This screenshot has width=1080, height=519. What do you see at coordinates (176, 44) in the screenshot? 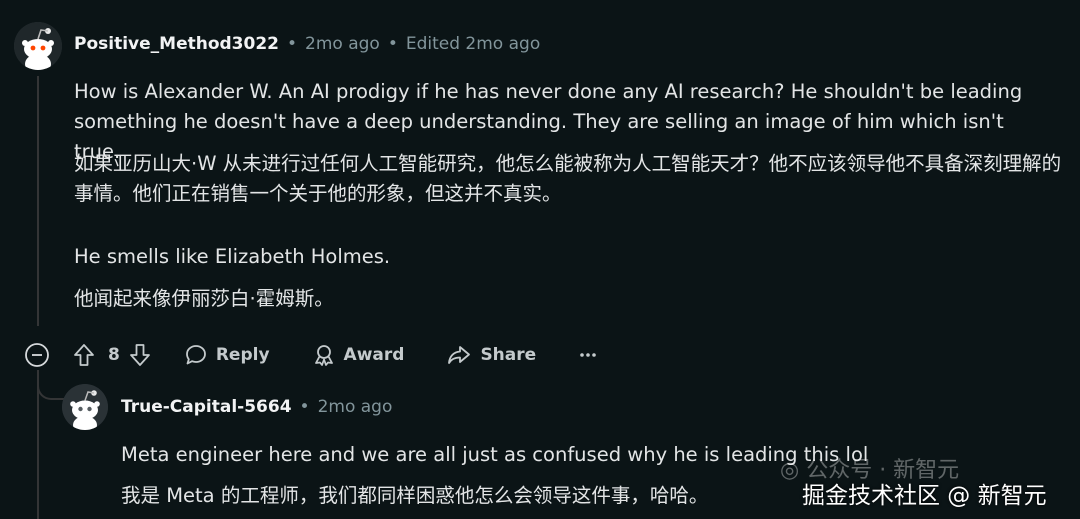
I see `comment-author: Positive_Method3022` at bounding box center [176, 44].